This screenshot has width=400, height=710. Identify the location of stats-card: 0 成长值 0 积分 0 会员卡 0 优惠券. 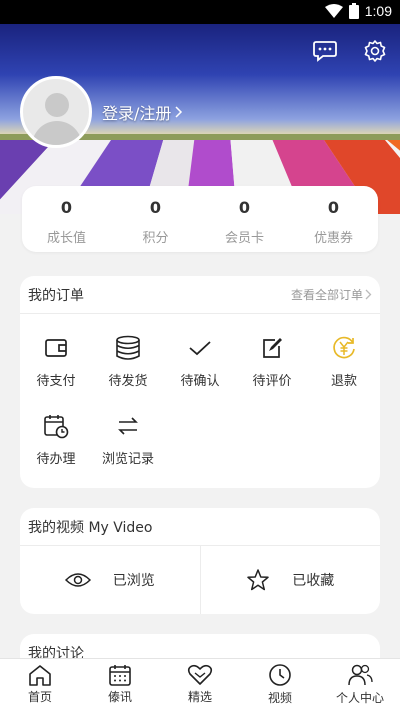
(200, 219).